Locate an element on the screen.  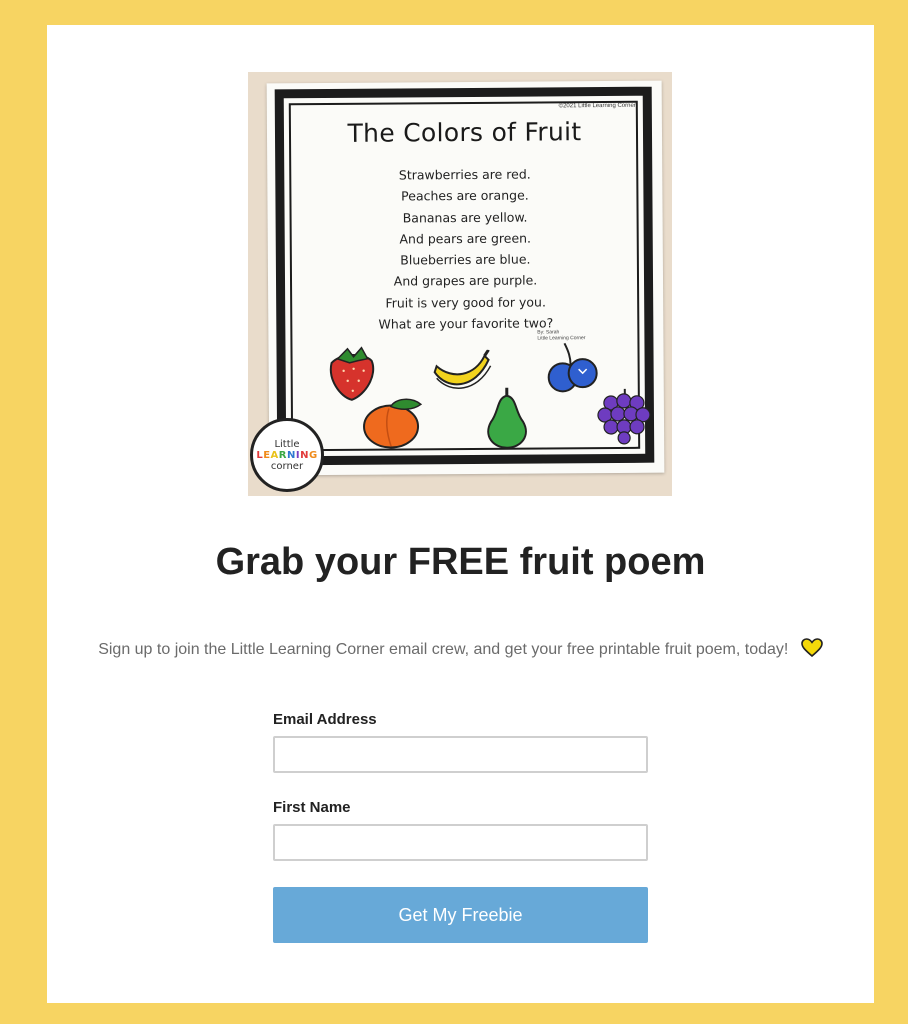
peach-icon is located at coordinates (393, 423).